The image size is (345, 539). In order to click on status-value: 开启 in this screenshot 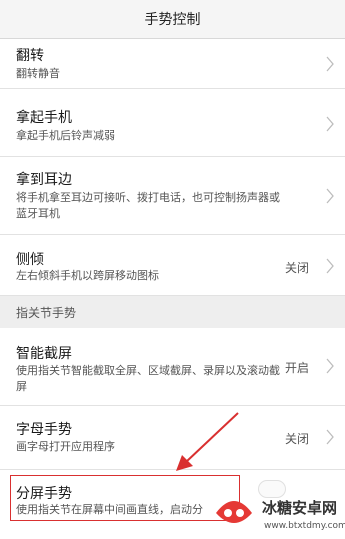, I will do `click(296, 368)`.